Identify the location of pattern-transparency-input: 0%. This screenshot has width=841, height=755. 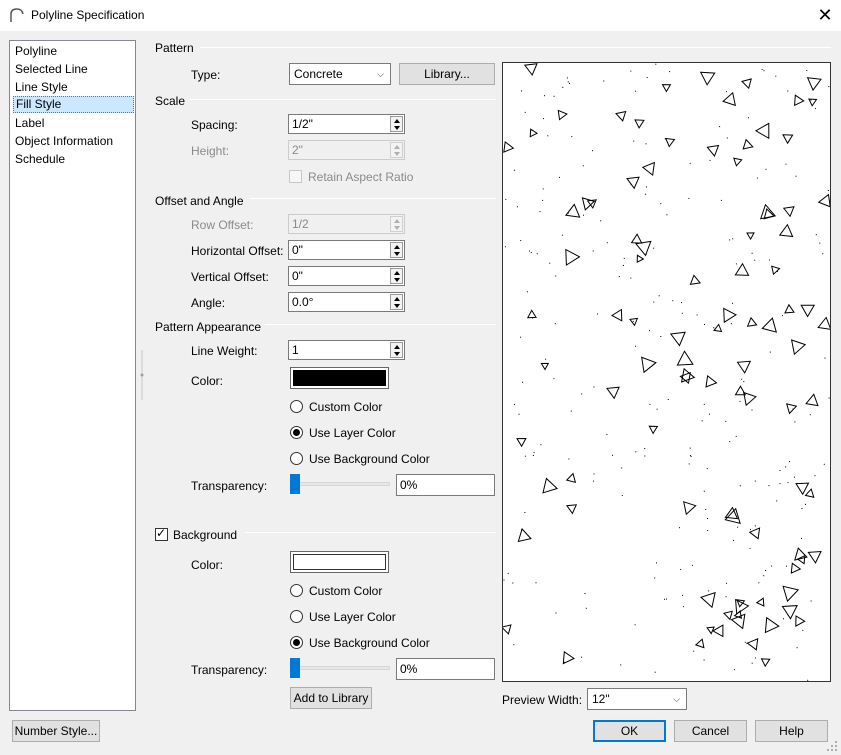
(445, 485).